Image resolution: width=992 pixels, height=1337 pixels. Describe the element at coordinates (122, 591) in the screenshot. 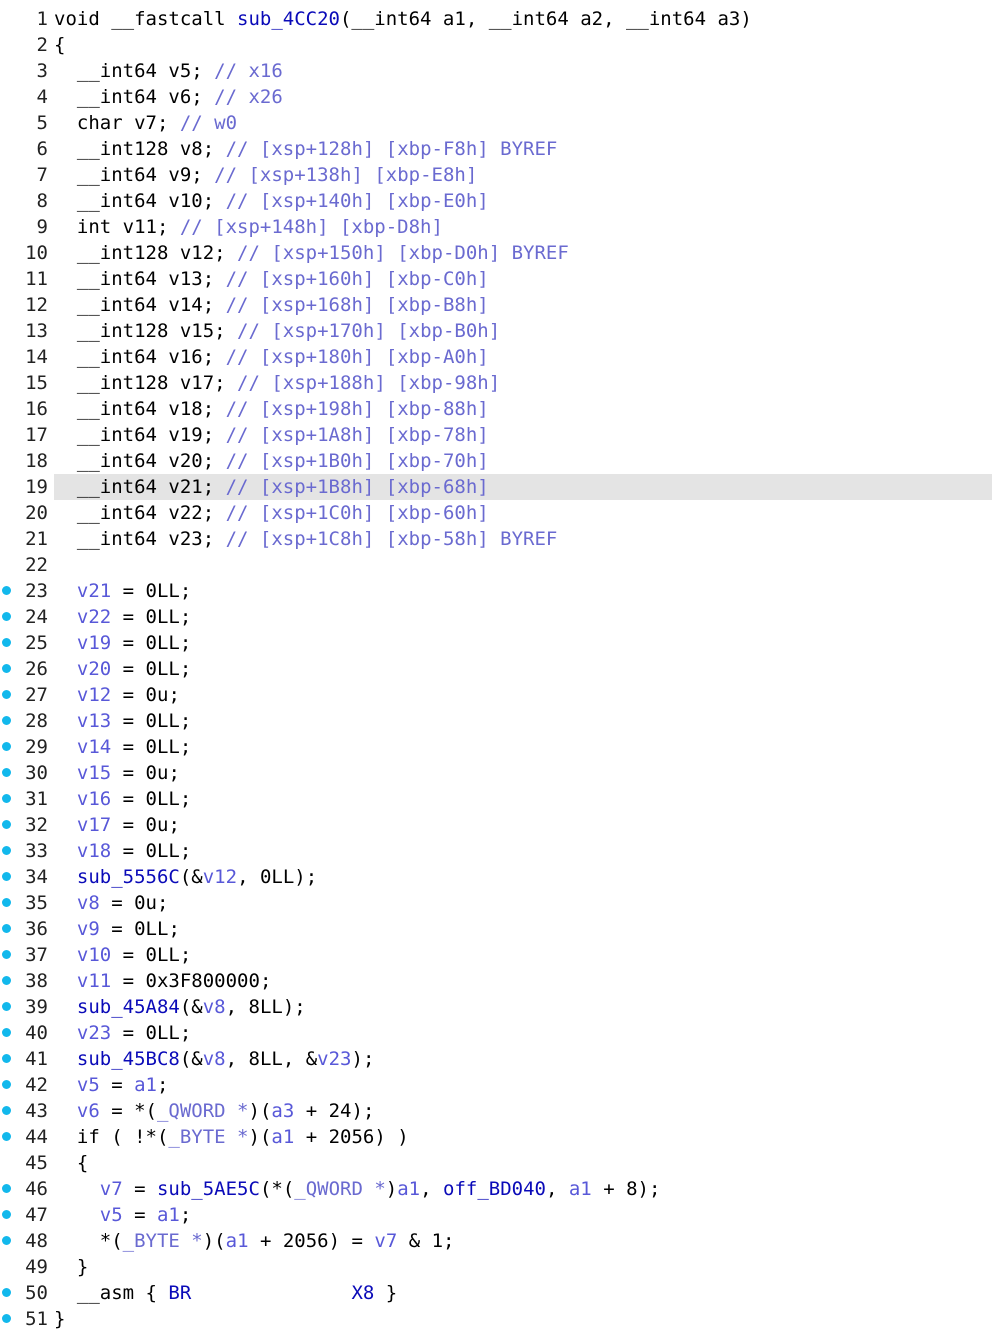

I see `code-text: v21 = 0LL;` at that location.